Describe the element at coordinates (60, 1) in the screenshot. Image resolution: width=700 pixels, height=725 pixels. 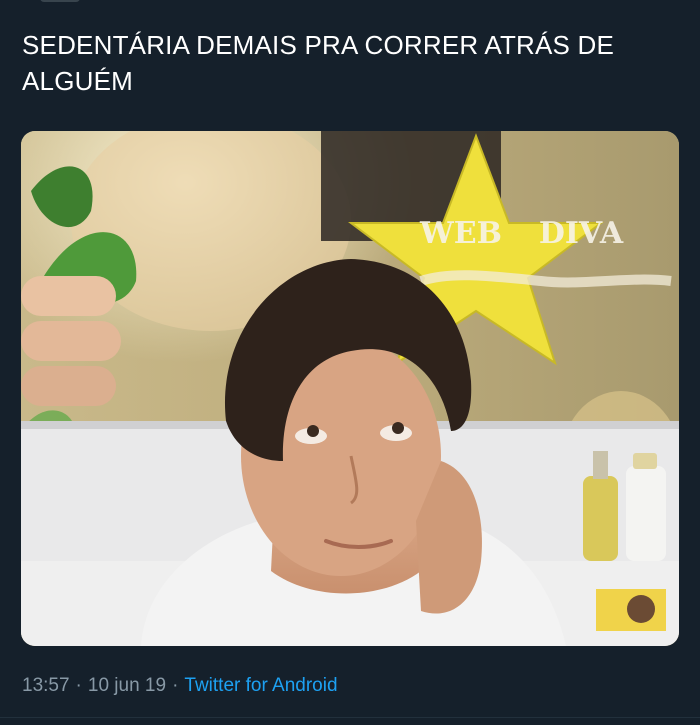
I see `previous-tweet-edge` at that location.